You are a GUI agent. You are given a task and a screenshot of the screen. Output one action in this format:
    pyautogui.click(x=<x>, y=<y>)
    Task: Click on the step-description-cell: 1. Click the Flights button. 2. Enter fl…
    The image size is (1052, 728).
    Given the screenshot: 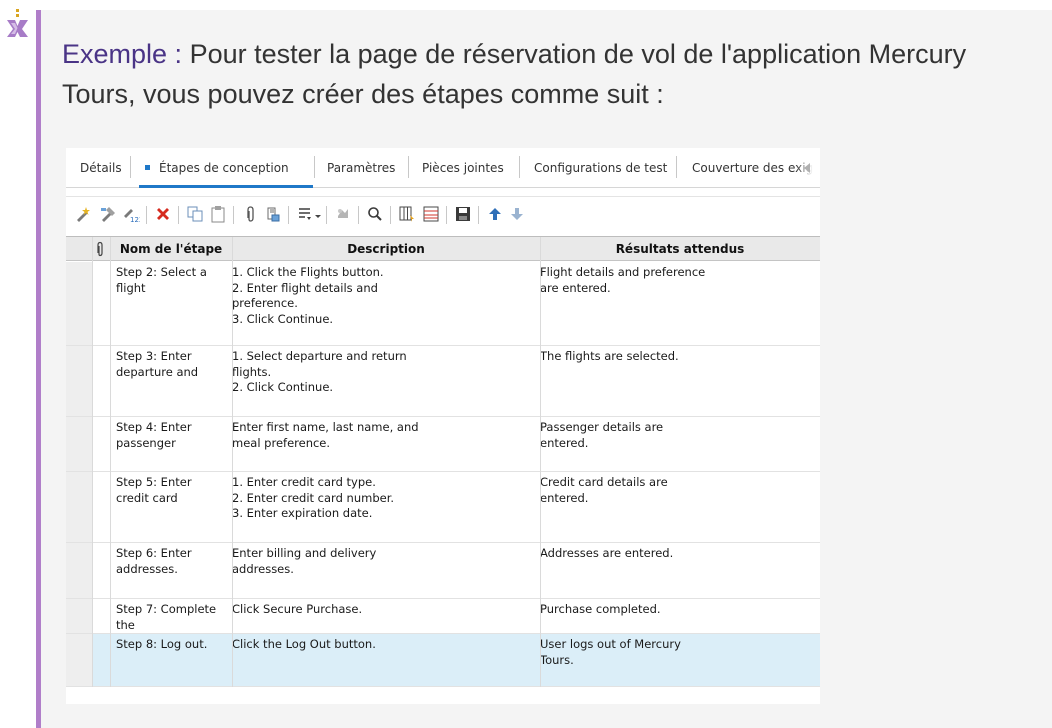 What is the action you would take?
    pyautogui.click(x=382, y=296)
    